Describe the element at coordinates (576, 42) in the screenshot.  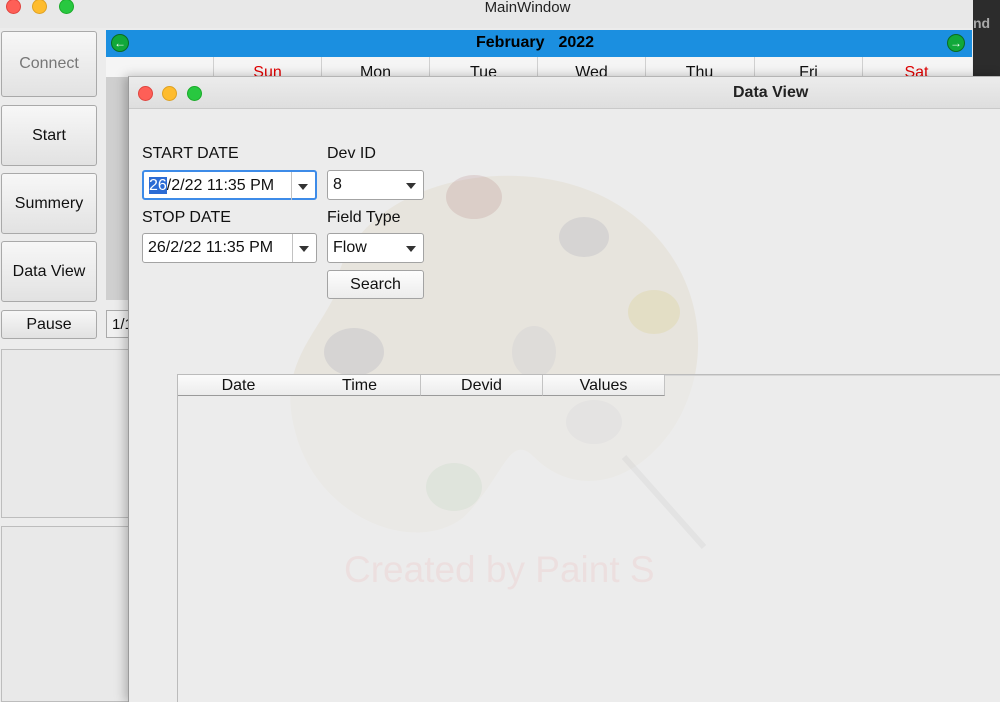
I see `calendar-year: 2022` at that location.